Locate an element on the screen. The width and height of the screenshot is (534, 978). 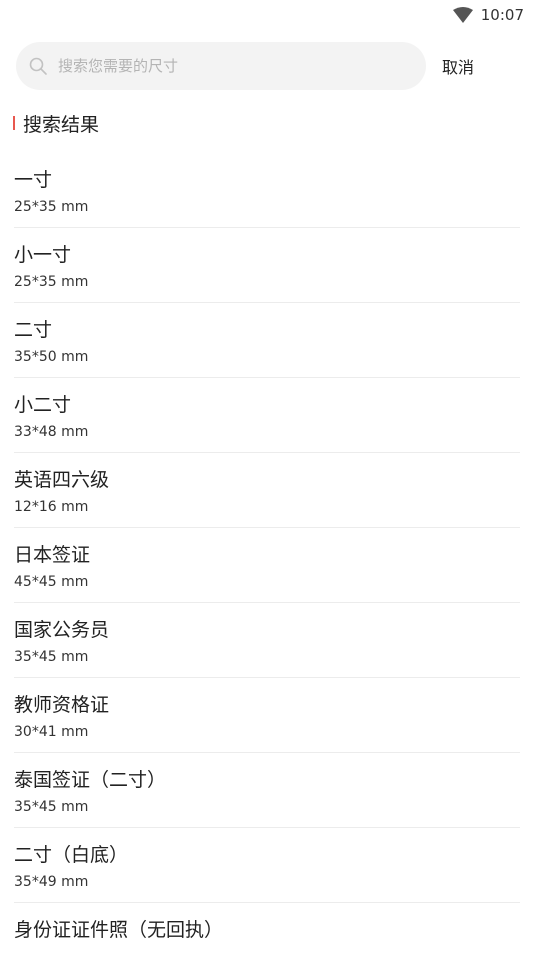
cancel-button: 取消 is located at coordinates (458, 66).